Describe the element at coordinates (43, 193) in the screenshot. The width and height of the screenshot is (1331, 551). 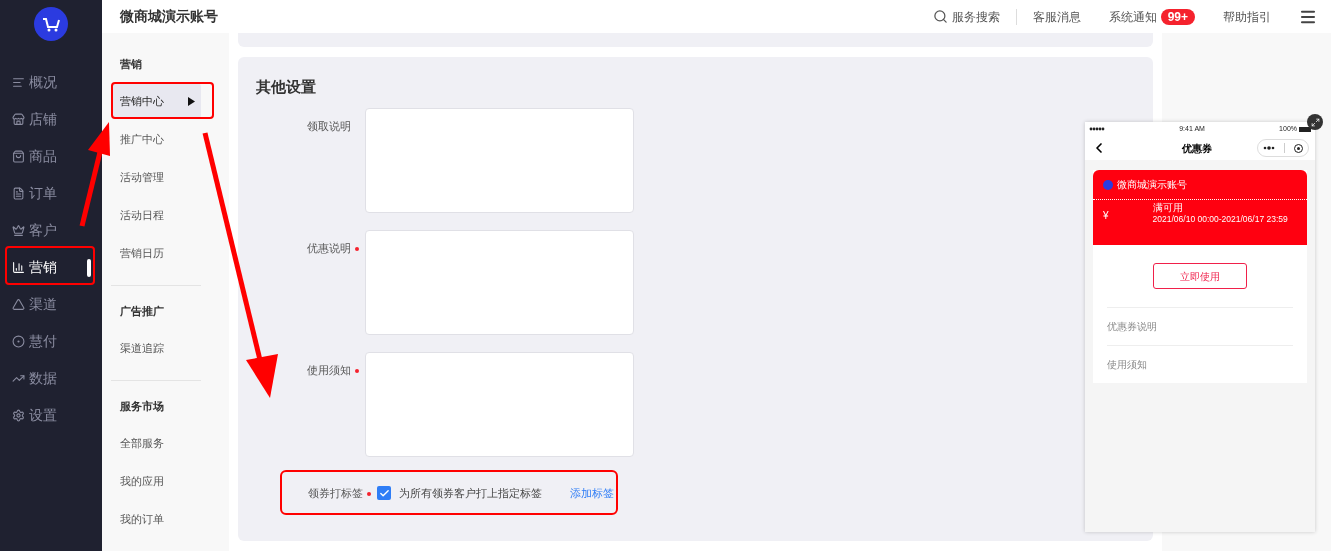
I see `nav-item: 订单` at that location.